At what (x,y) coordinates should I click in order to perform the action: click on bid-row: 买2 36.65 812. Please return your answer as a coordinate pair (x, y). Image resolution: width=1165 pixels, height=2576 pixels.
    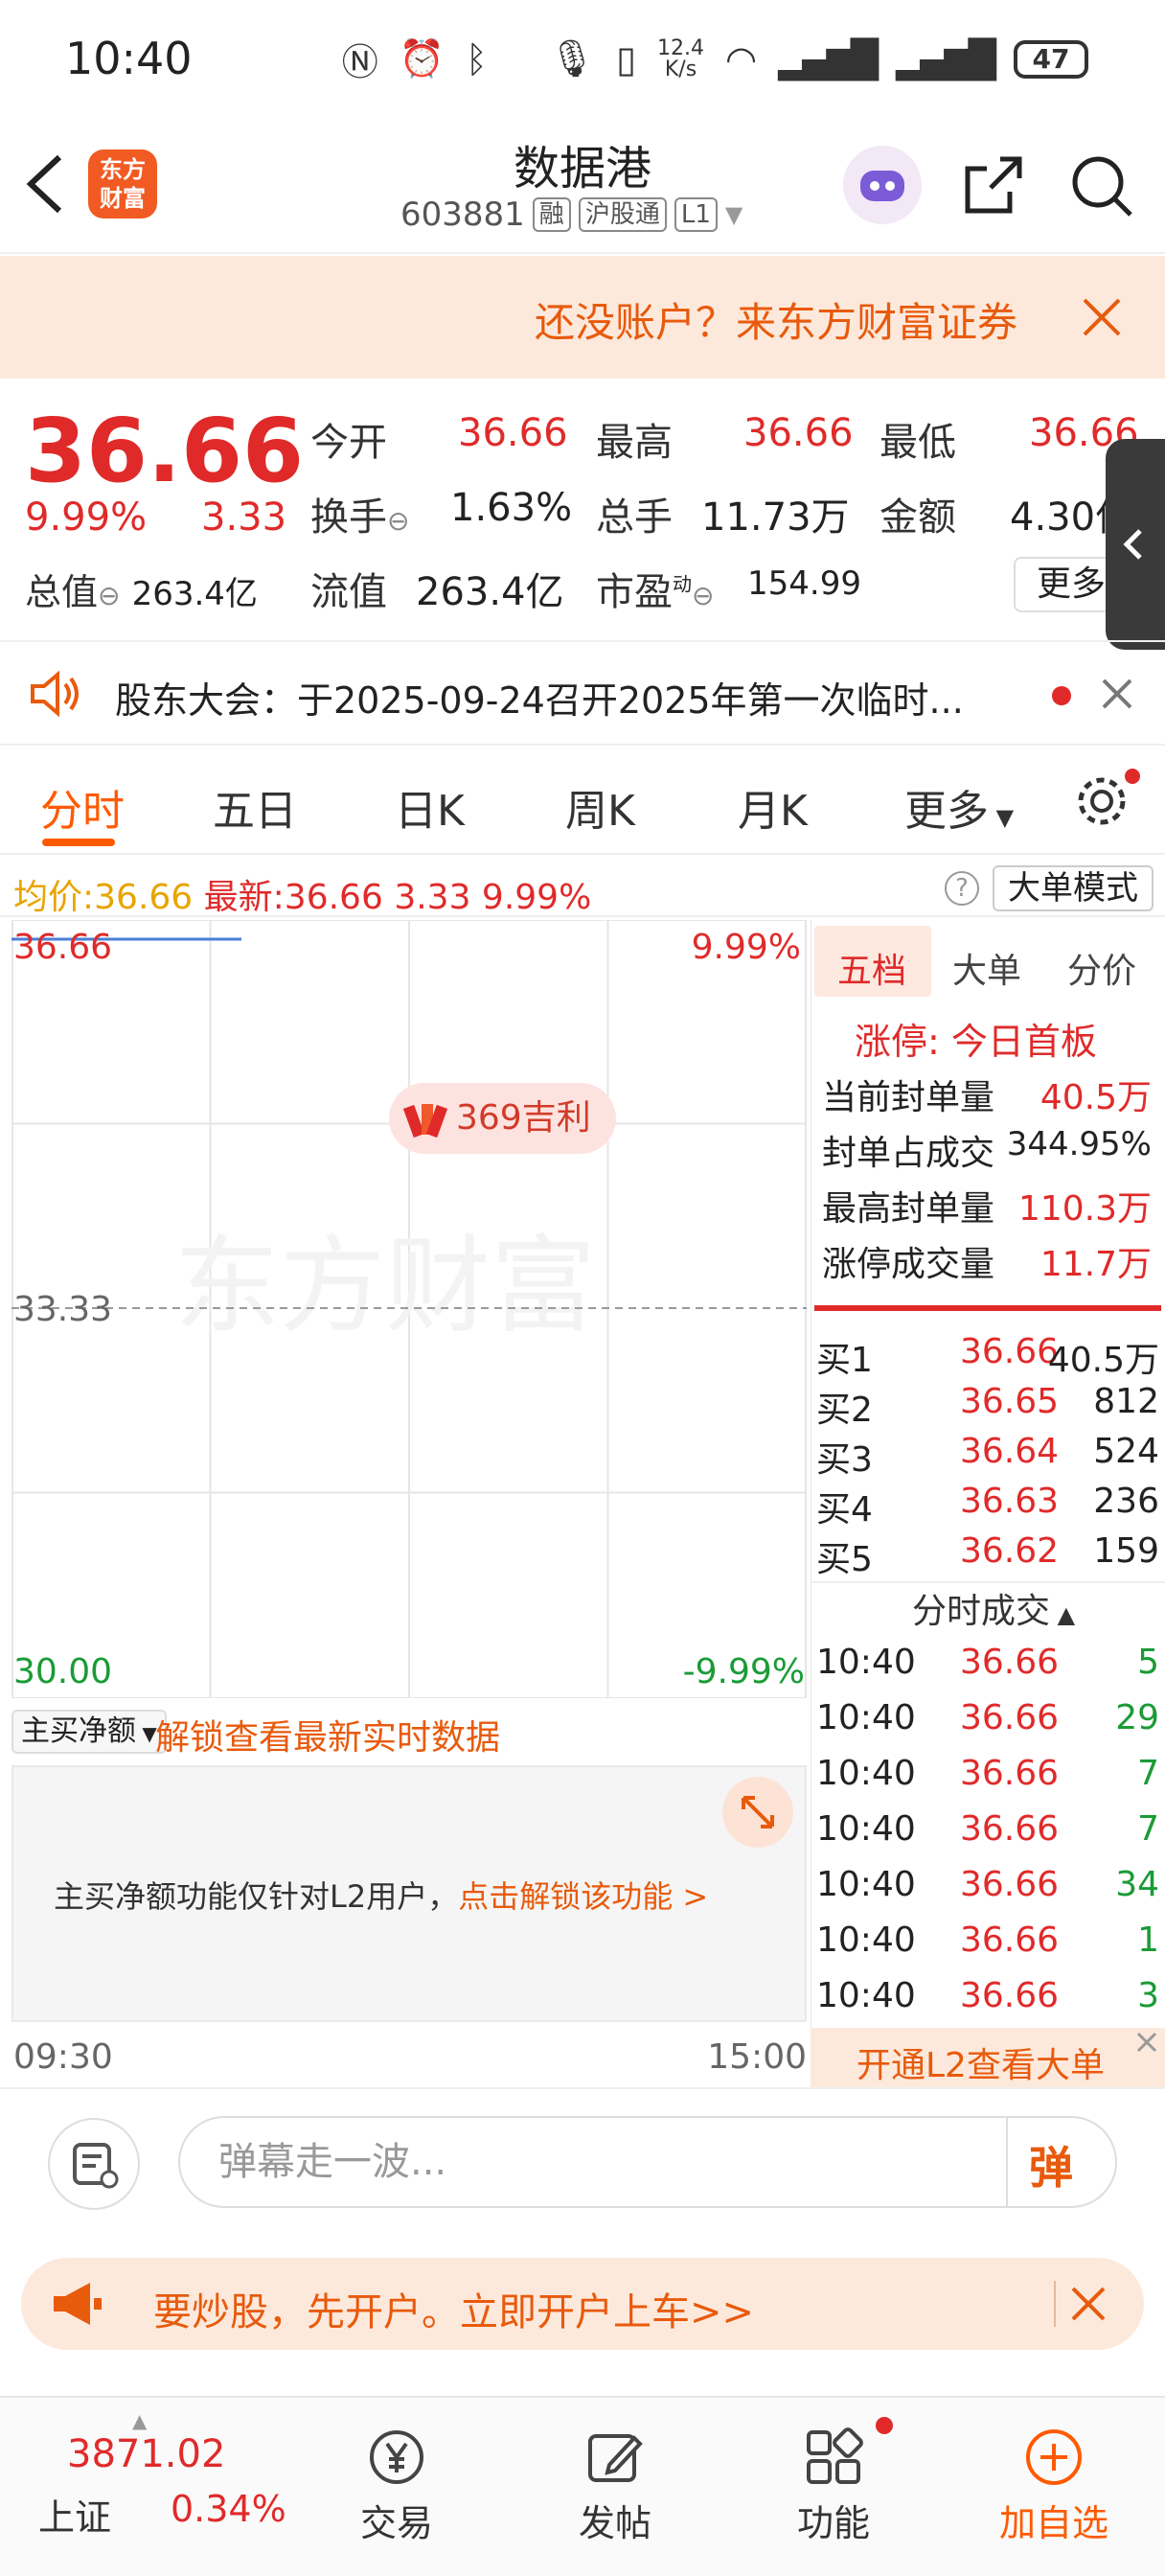
    Looking at the image, I should click on (990, 1407).